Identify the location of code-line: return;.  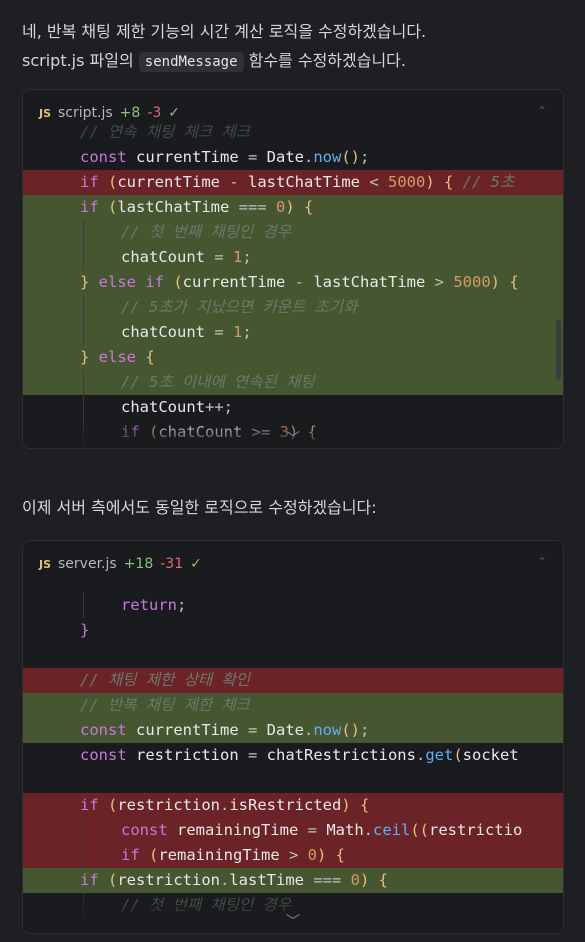
(293, 605).